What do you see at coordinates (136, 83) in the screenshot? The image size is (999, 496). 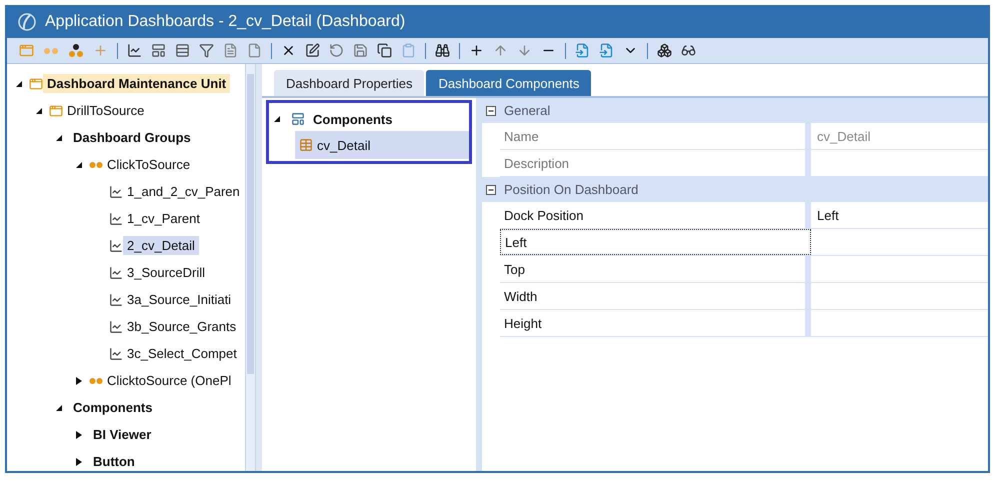 I see `tree-item: Dashboard Maintenance Unit` at bounding box center [136, 83].